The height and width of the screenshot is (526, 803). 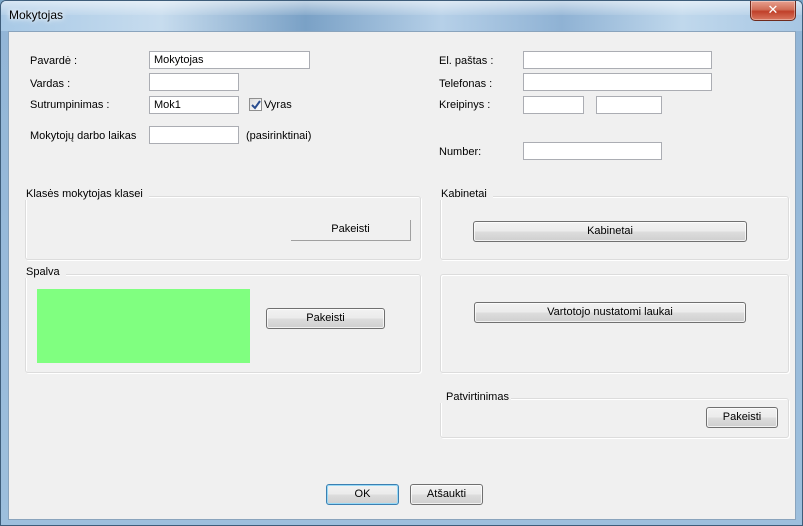 I want to click on male-checkbox, so click(x=255, y=104).